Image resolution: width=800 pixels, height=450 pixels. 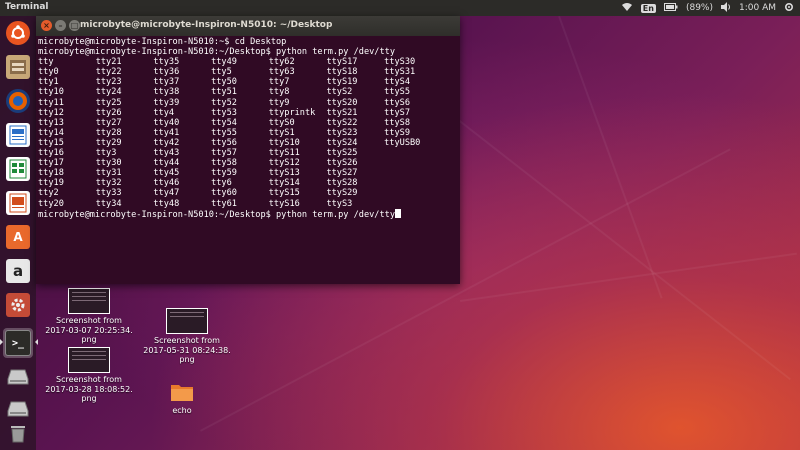 I want to click on launcher-item-software-center: A, so click(x=18, y=237).